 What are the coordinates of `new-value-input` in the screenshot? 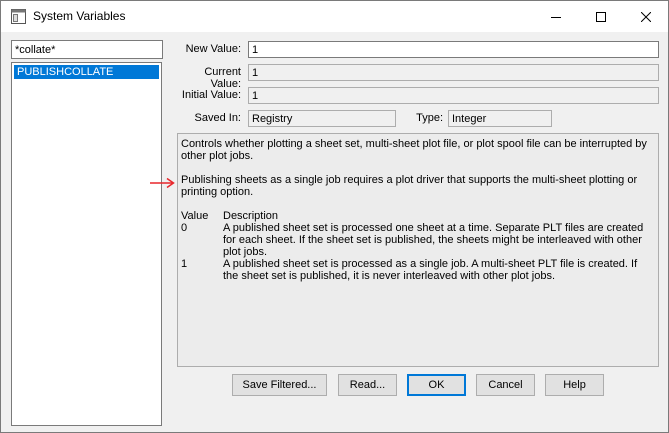 It's located at (455, 50).